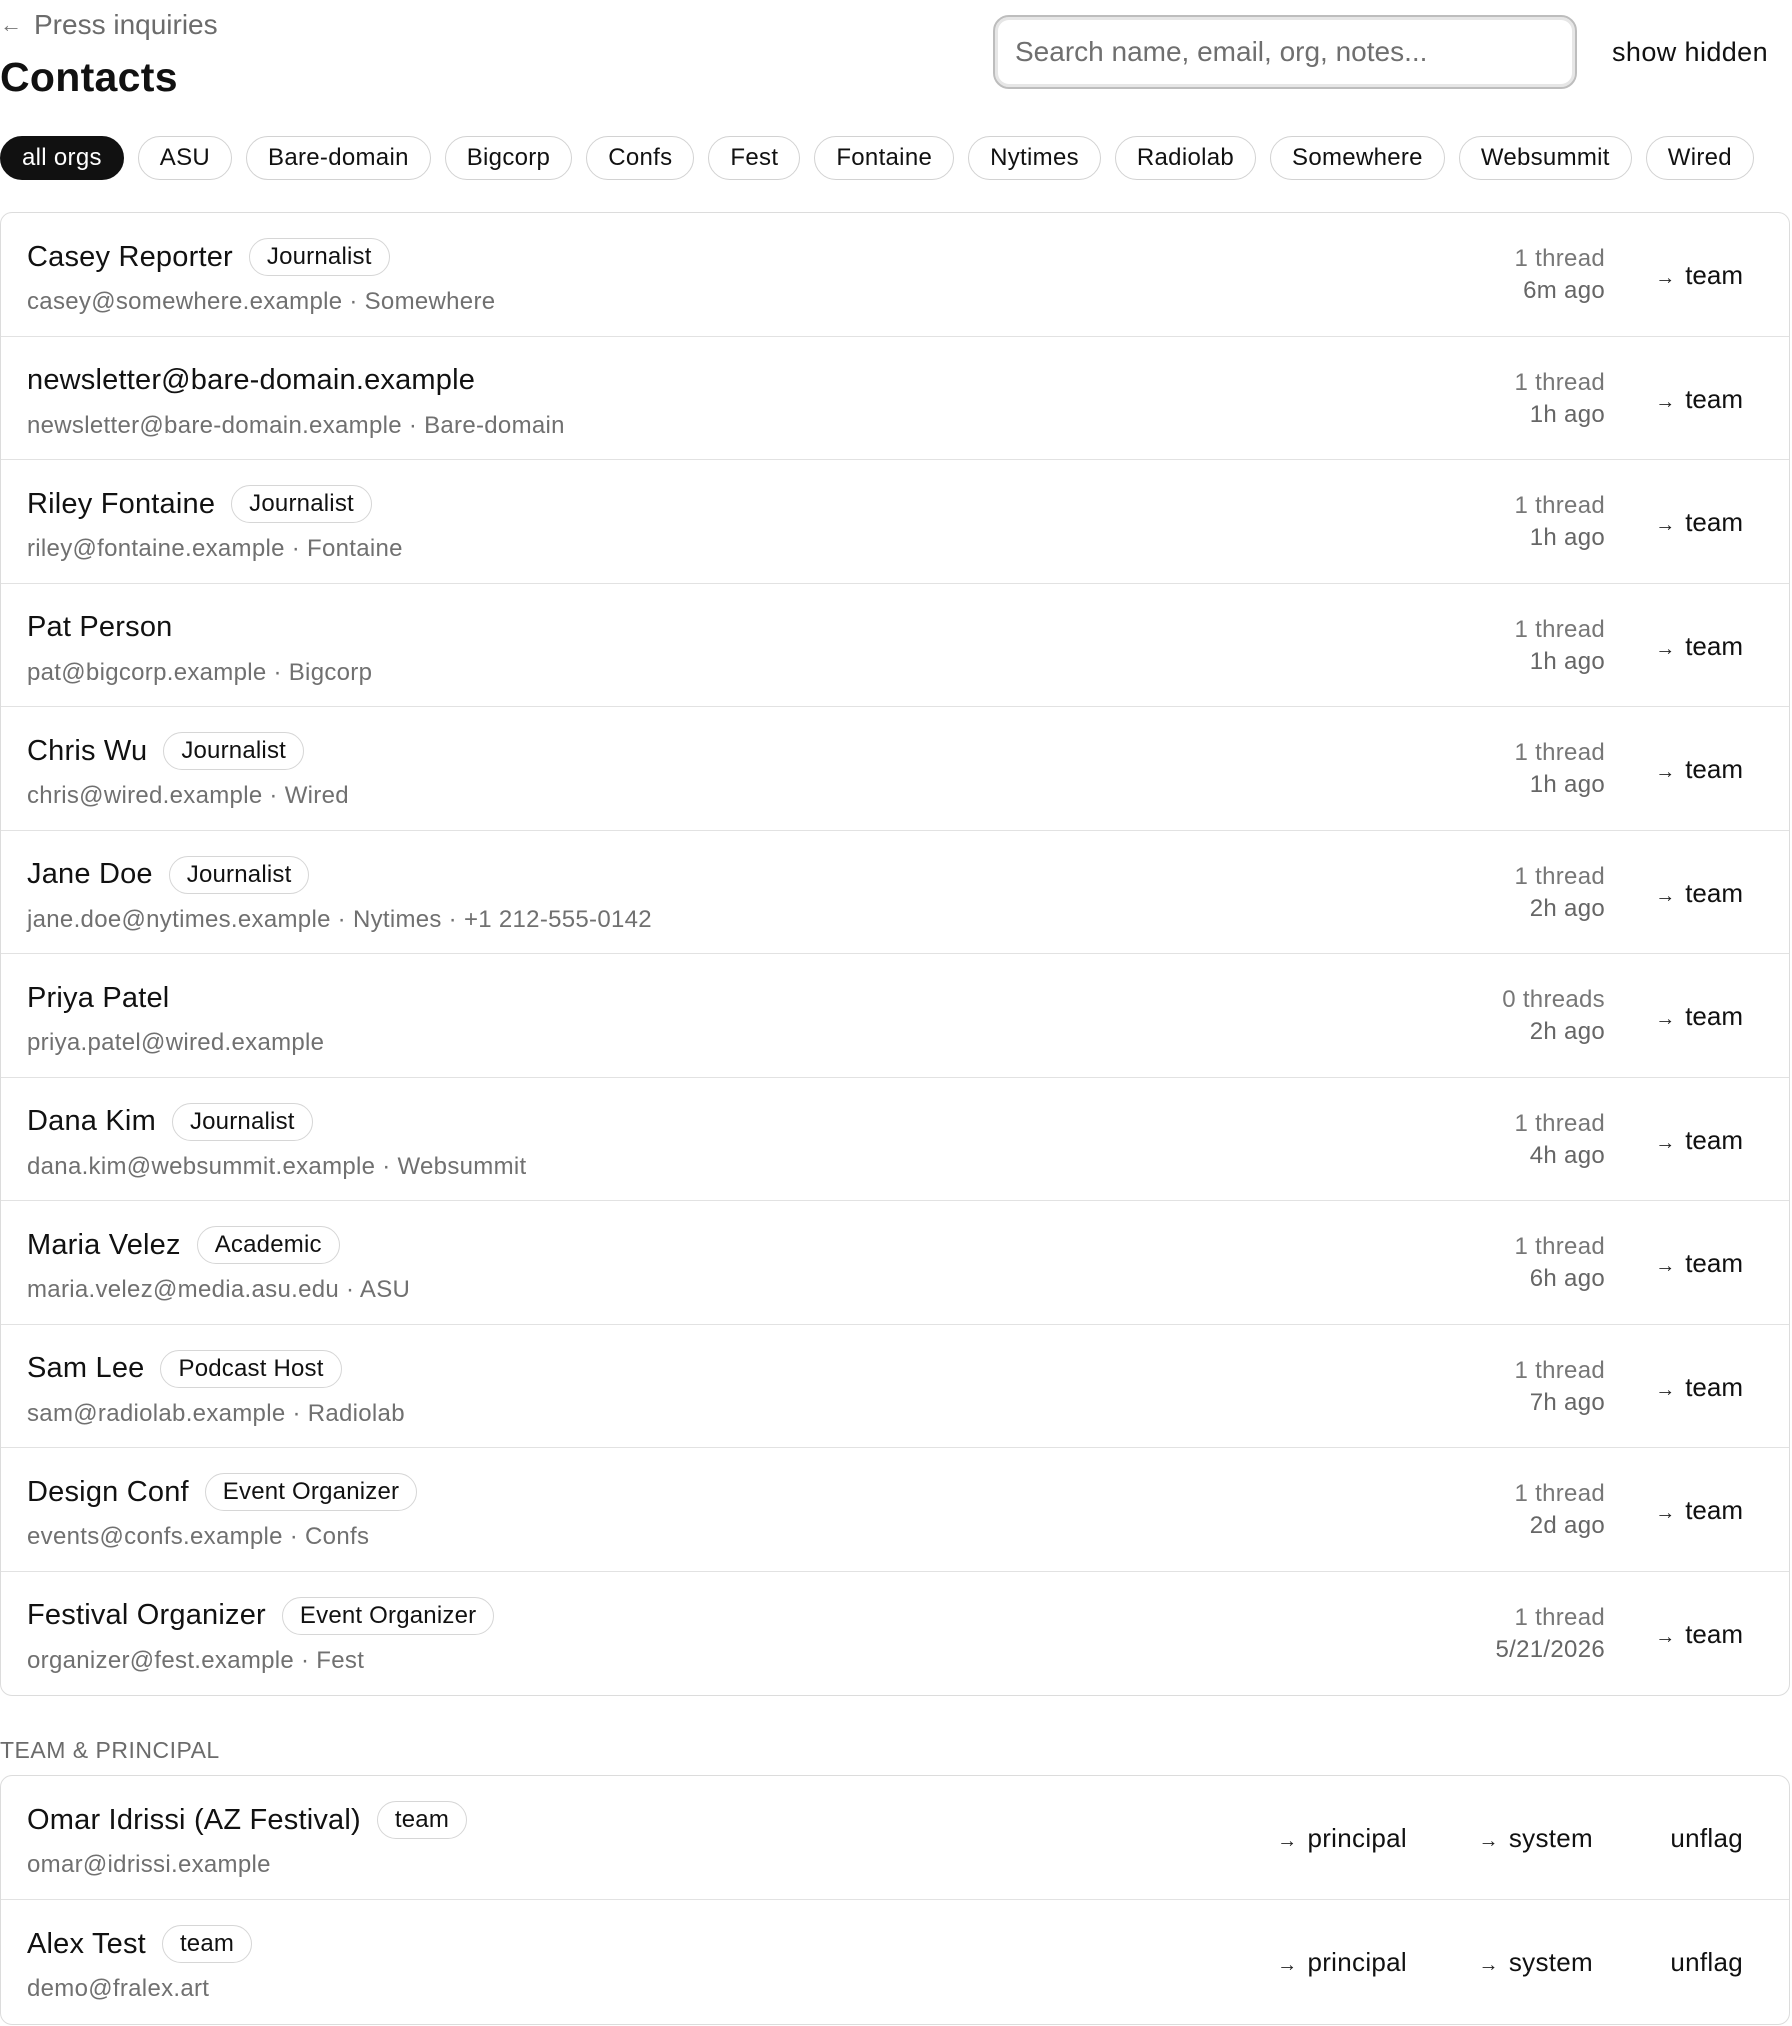 This screenshot has width=1792, height=2026. Describe the element at coordinates (1567, 1525) in the screenshot. I see `last-activity: 2d ago` at that location.